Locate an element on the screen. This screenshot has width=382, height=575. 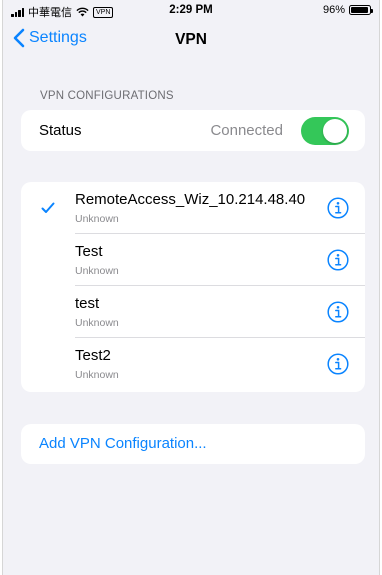
back-button-label: Settings is located at coordinates (58, 37).